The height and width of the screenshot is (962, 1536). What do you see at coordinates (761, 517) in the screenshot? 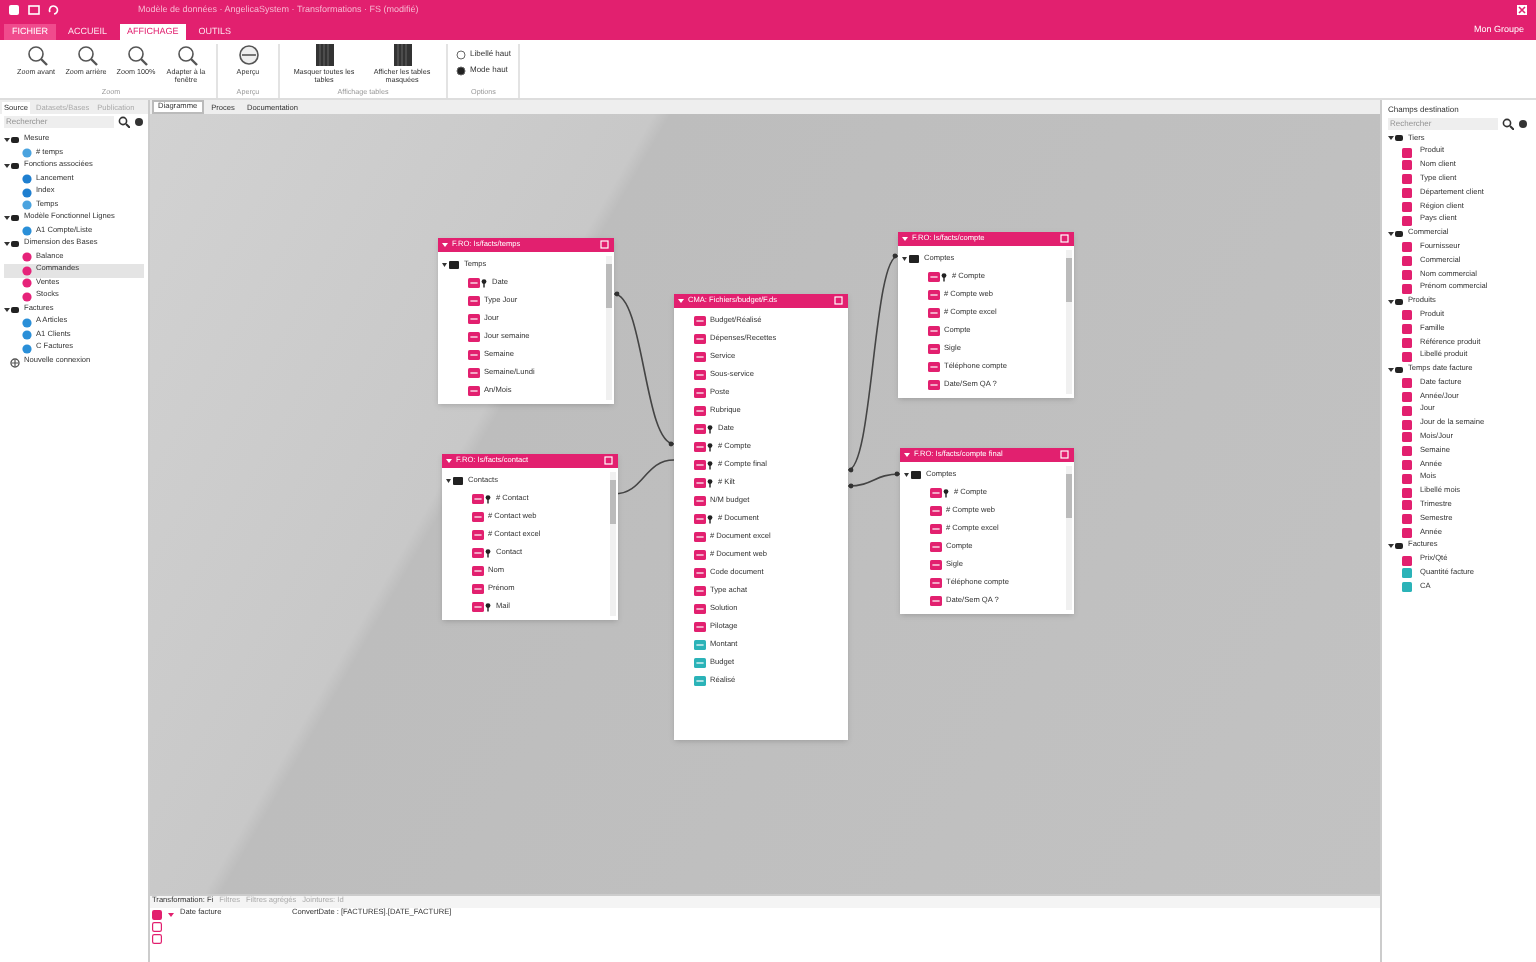
I see `table-card` at bounding box center [761, 517].